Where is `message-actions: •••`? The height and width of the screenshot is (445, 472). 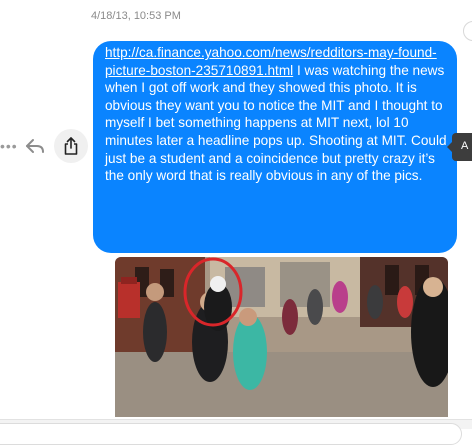 message-actions: ••• is located at coordinates (45, 146).